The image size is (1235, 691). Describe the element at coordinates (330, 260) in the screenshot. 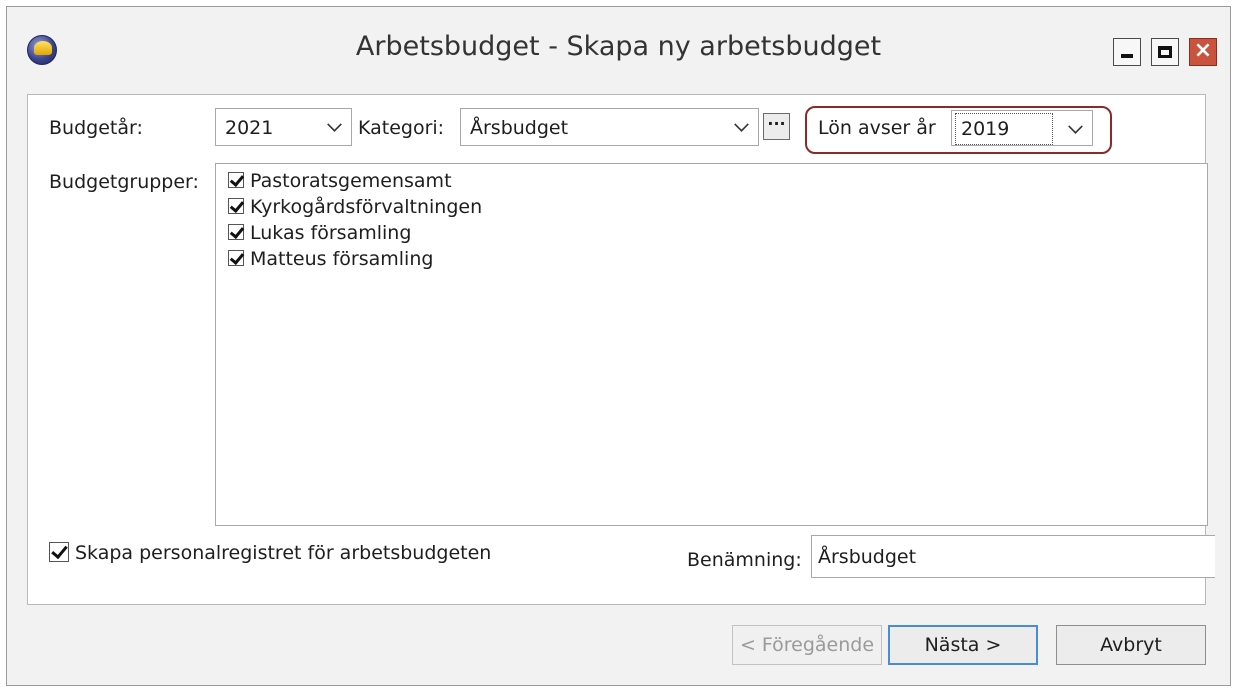

I see `list-item: Matteus församling` at that location.